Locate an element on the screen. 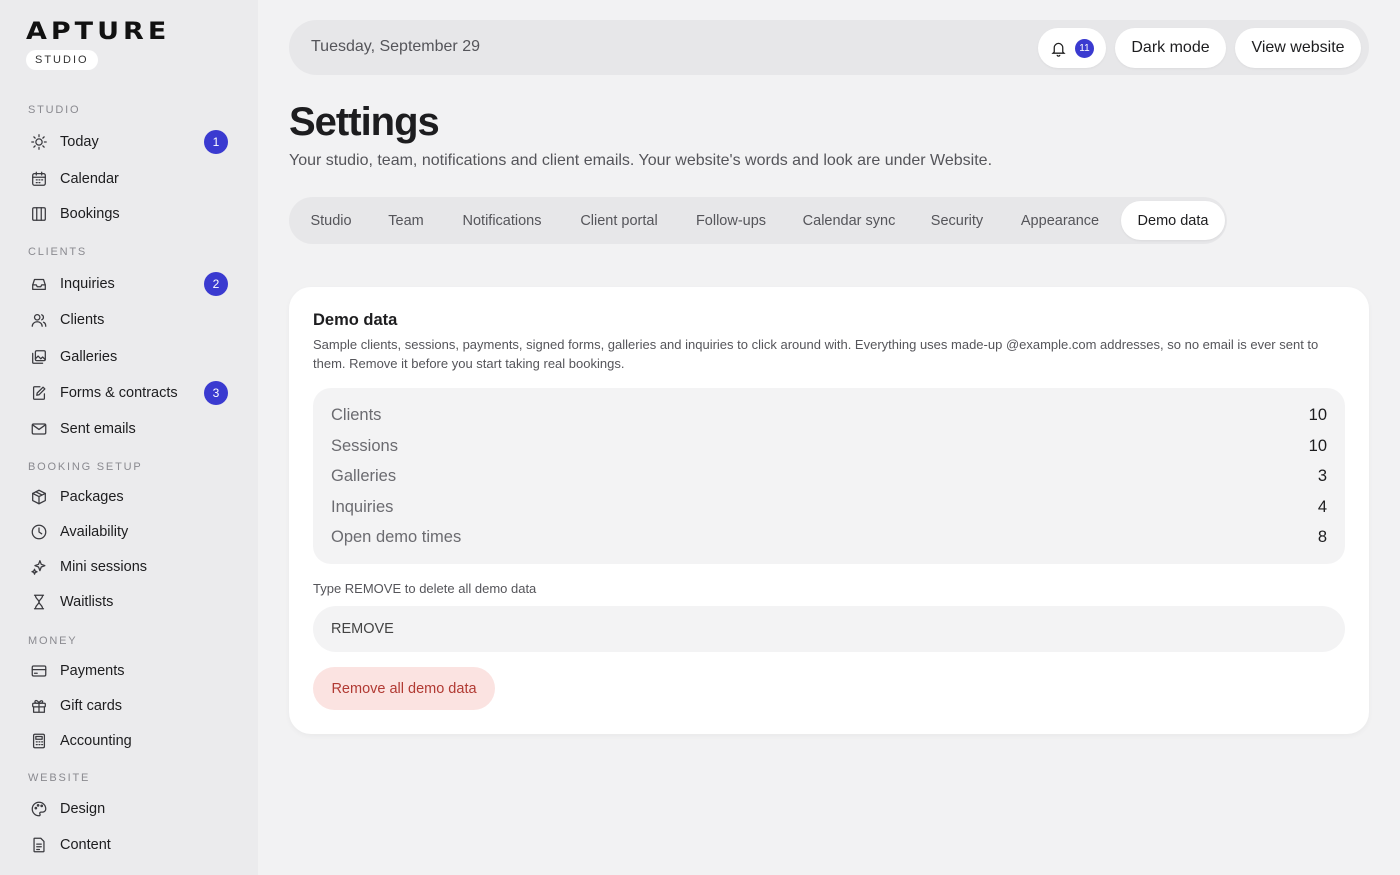  sidebar-item-clients: Clients is located at coordinates (128, 320).